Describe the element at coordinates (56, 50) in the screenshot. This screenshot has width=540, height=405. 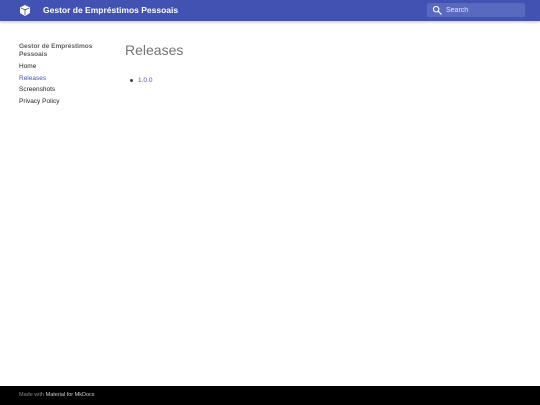
I see `sidebar-title: Gestor de Empréstimos Pessoais` at that location.